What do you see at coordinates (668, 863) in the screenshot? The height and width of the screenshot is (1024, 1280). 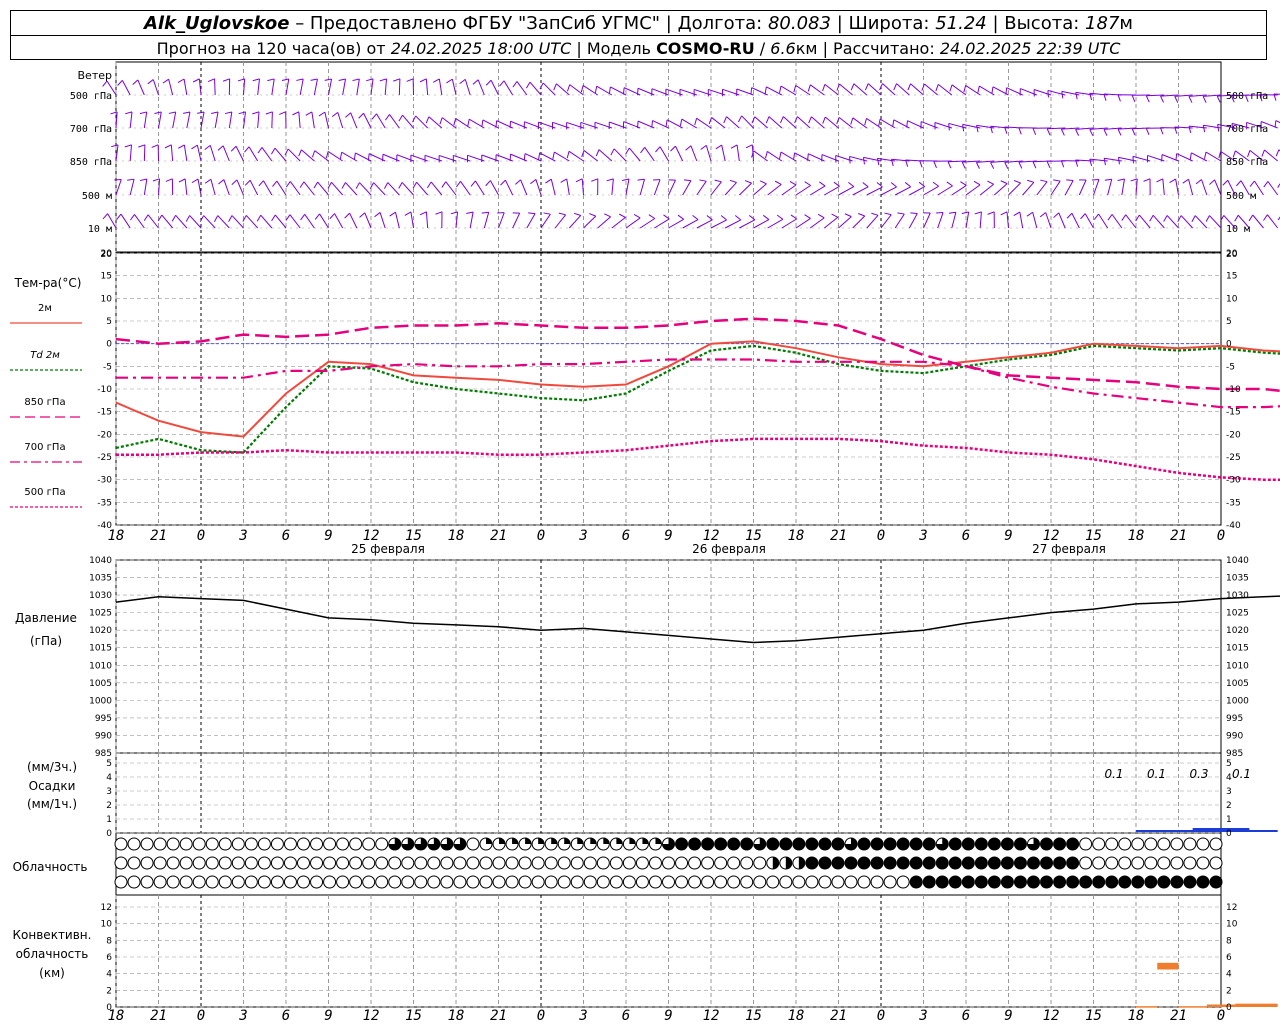 I see `cloud-panel` at bounding box center [668, 863].